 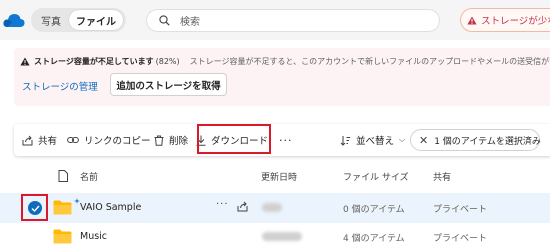 What do you see at coordinates (201, 140) in the screenshot?
I see `download-icon` at bounding box center [201, 140].